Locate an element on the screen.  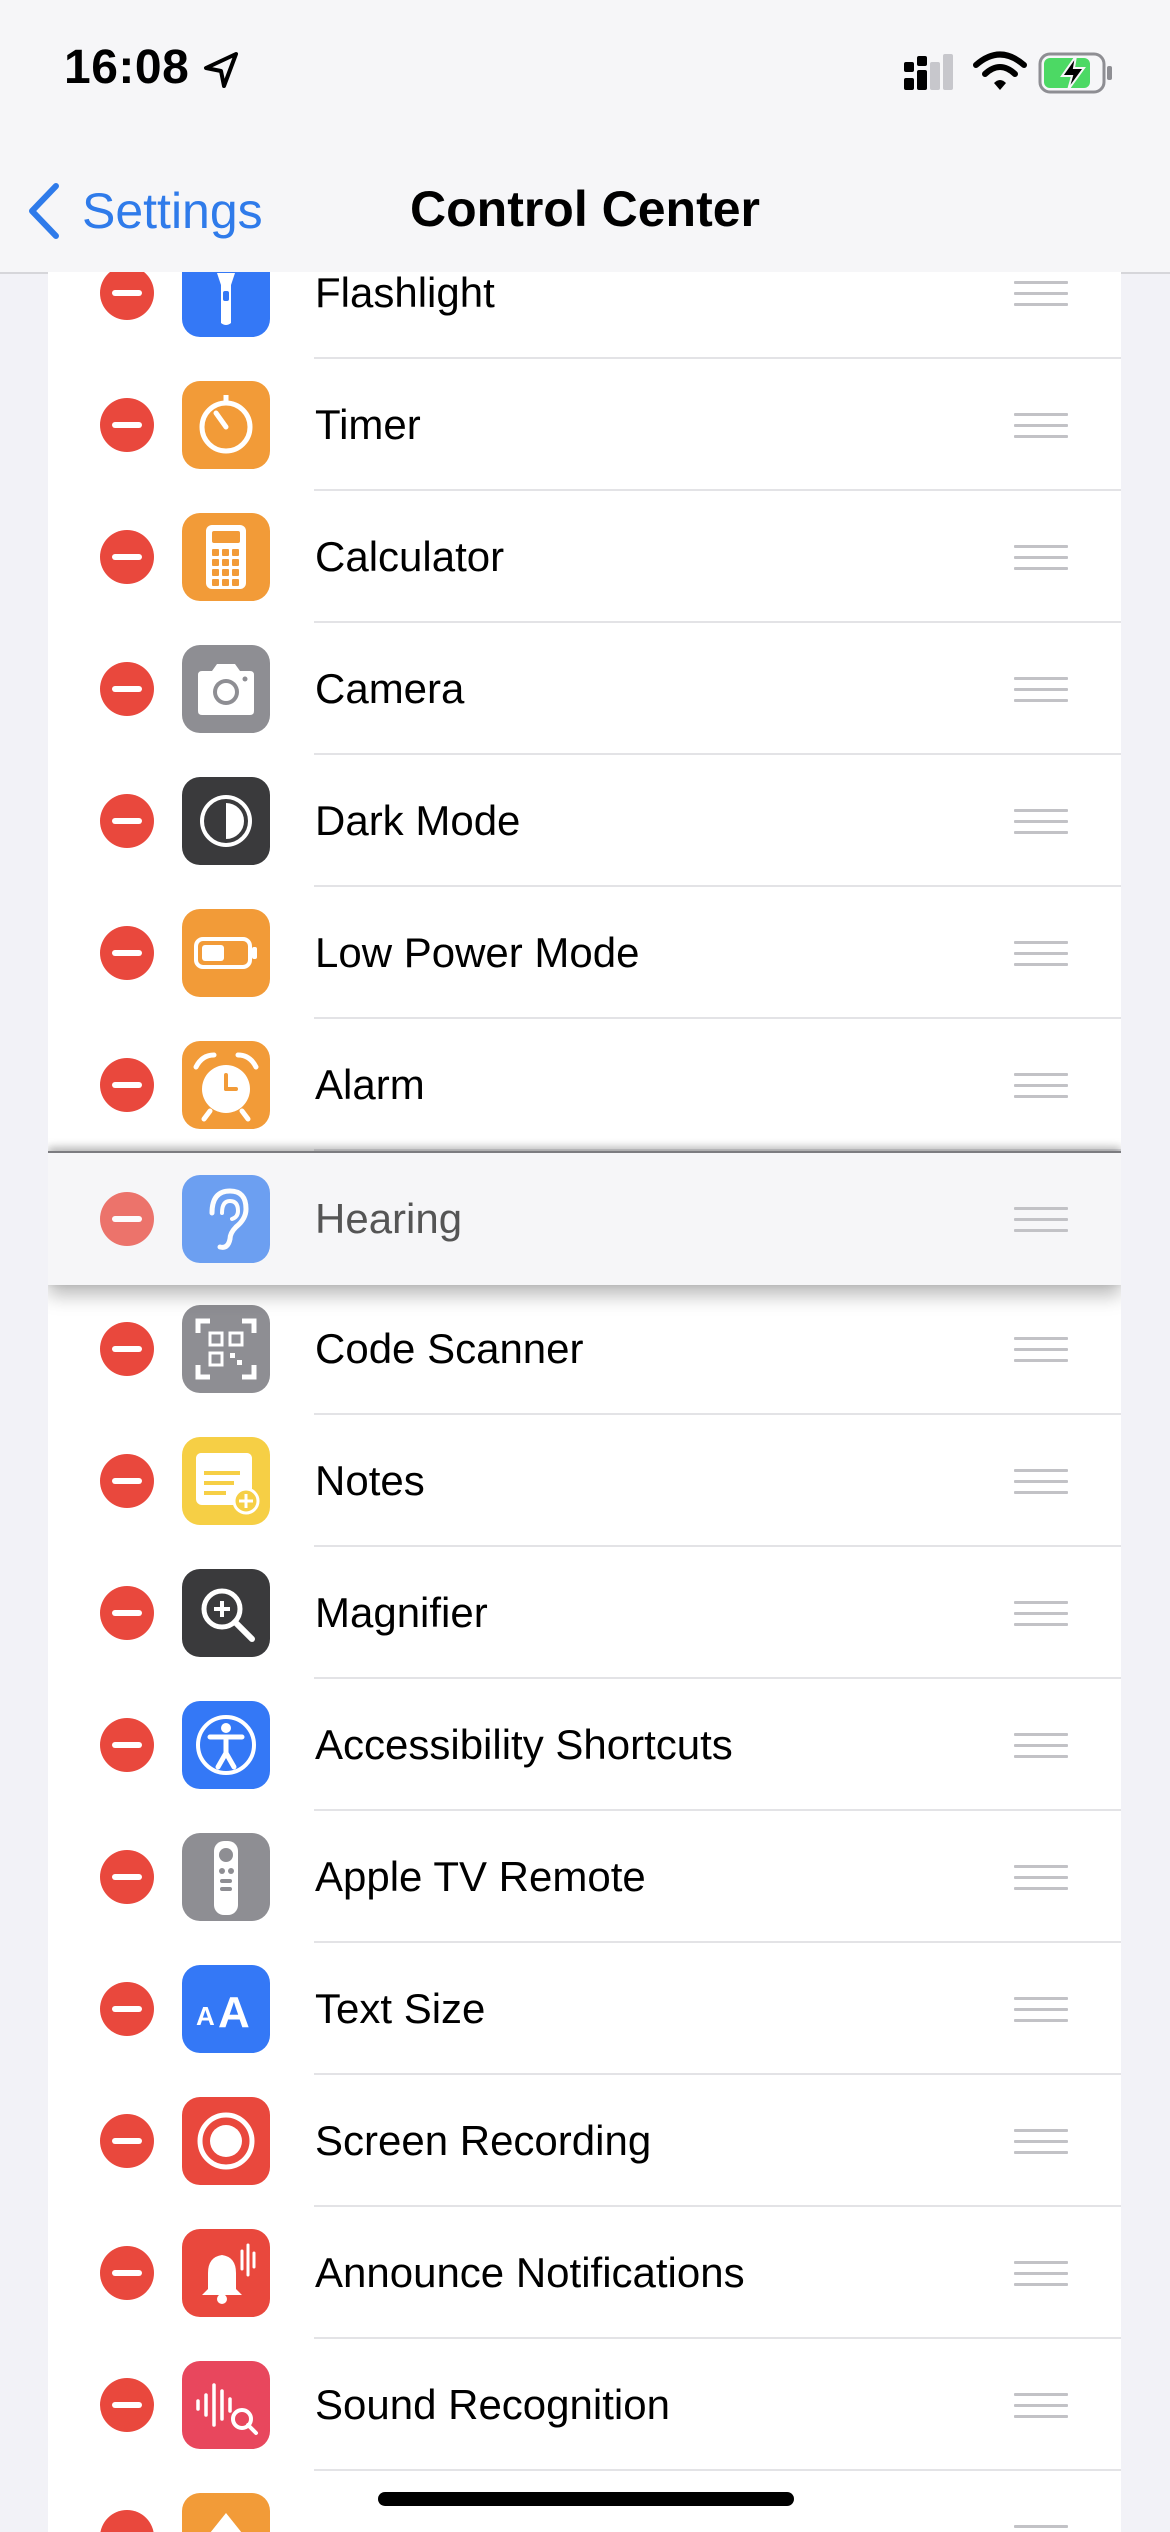
control-row: Notes is located at coordinates (584, 1481).